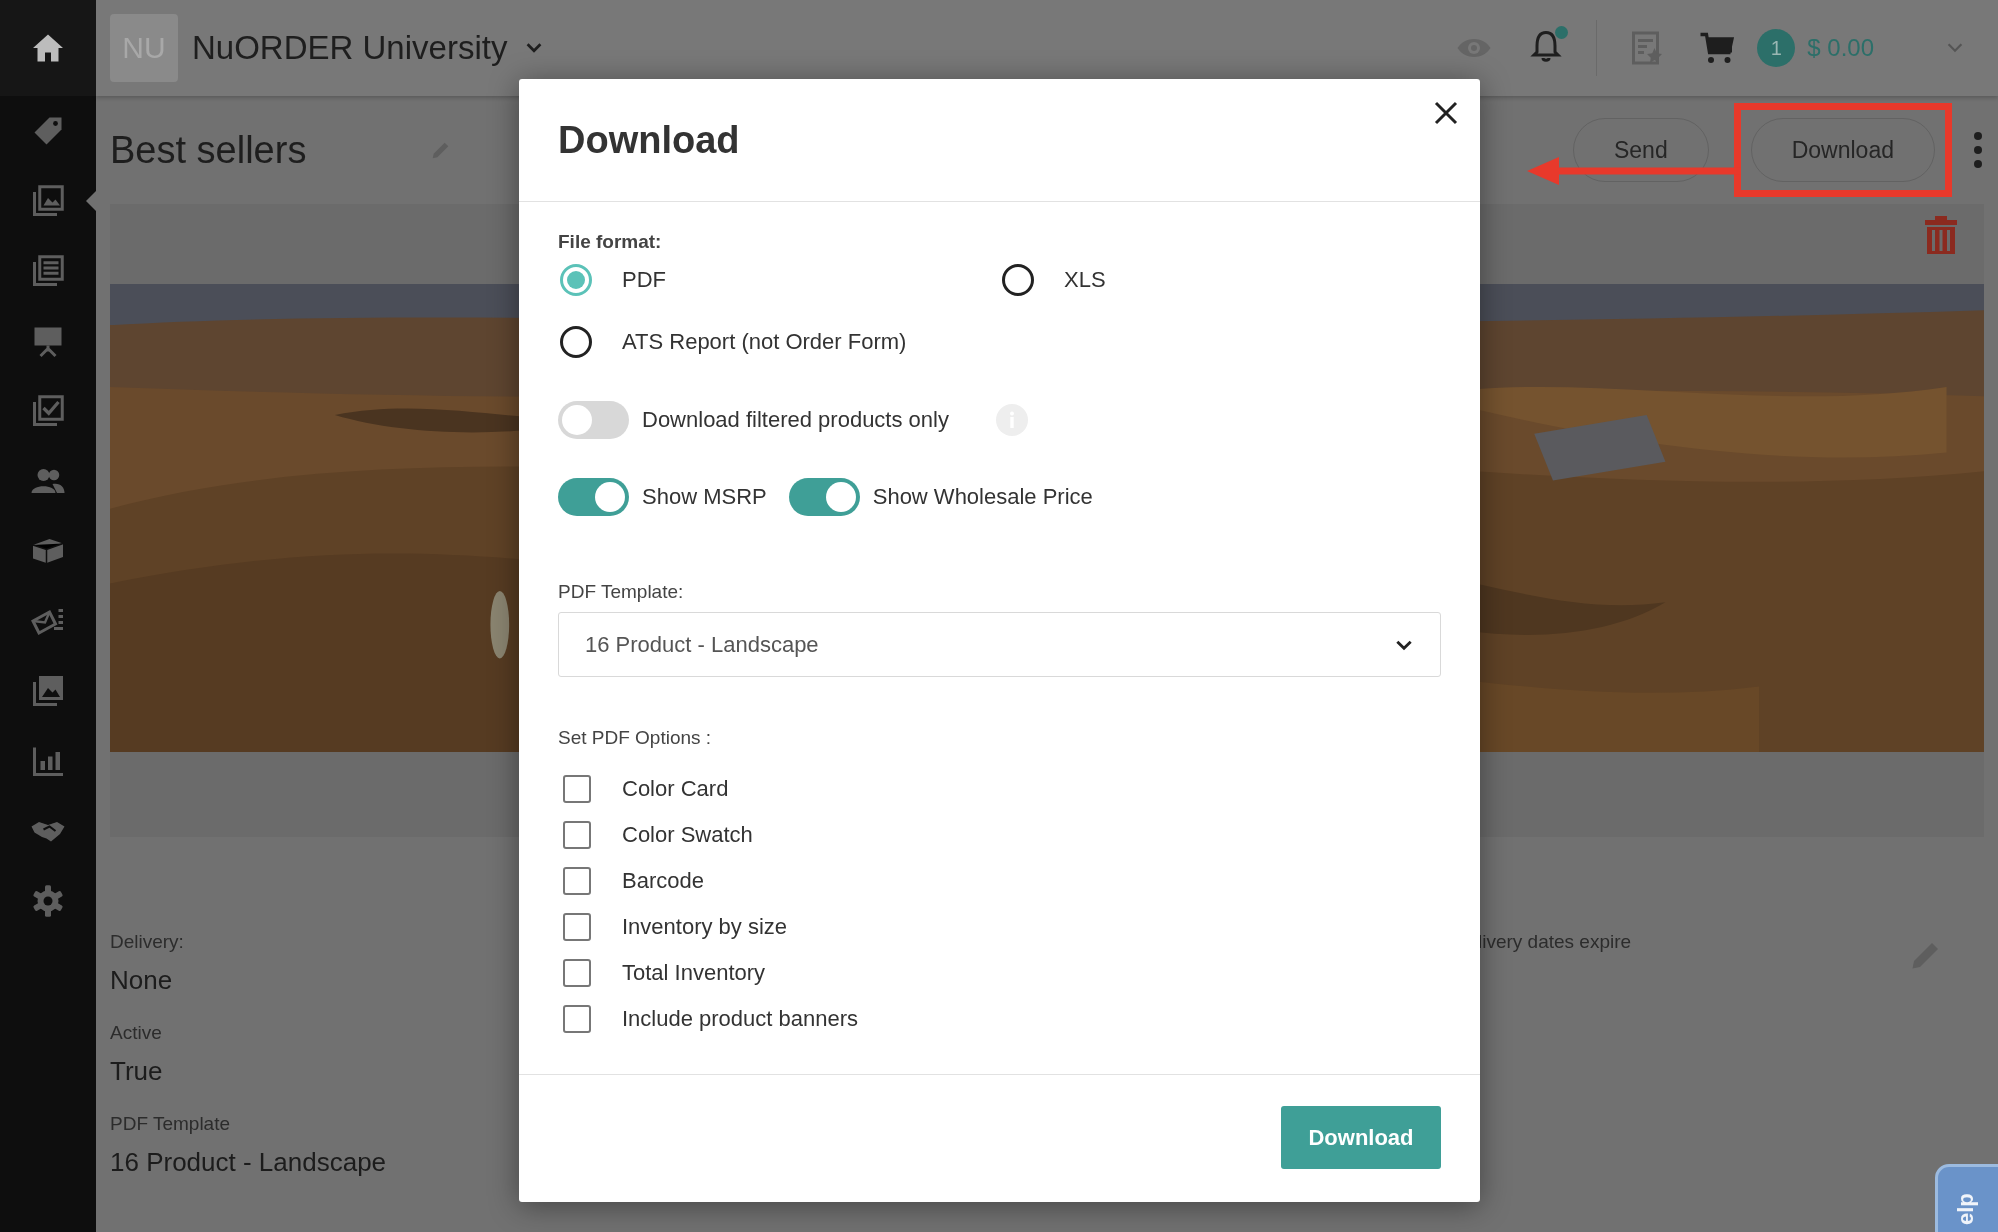  What do you see at coordinates (136, 1033) in the screenshot?
I see `field-label: Active` at bounding box center [136, 1033].